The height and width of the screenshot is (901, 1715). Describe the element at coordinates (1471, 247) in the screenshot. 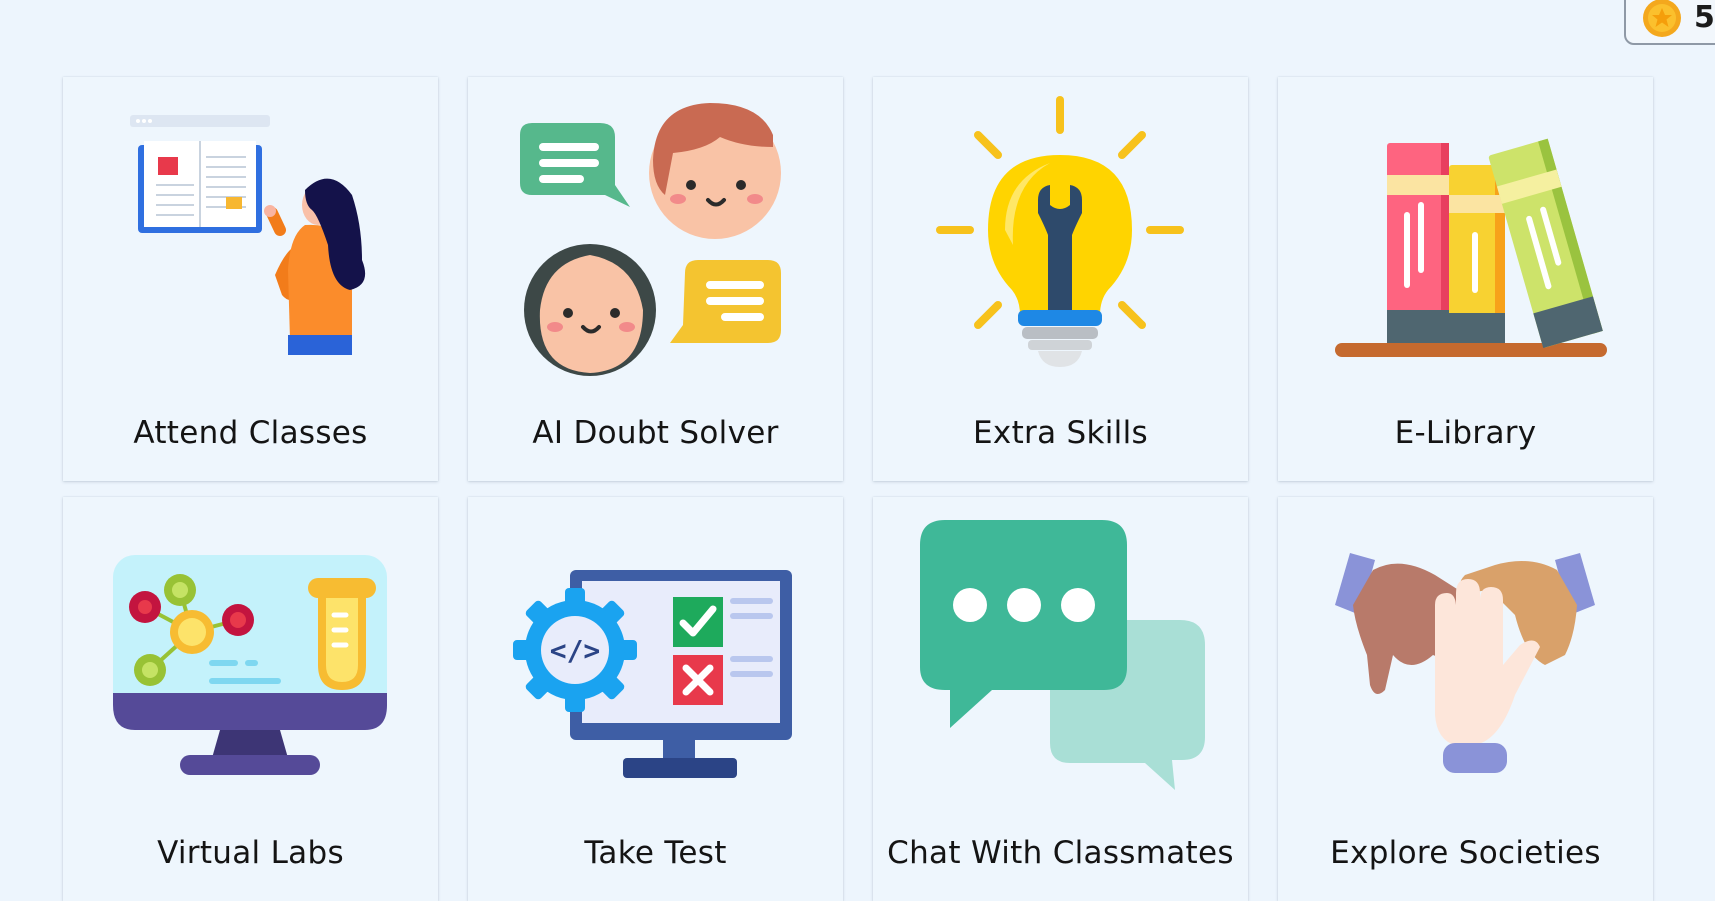

I see `books-shelf-icon` at that location.